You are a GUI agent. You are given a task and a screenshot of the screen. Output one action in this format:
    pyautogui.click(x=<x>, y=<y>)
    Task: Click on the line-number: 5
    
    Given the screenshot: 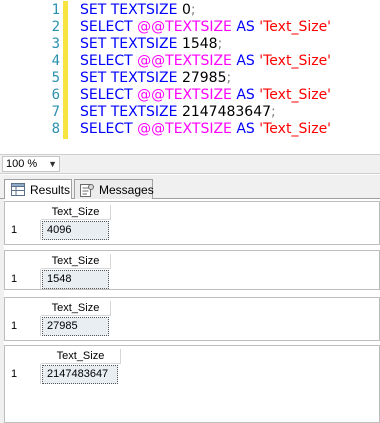 What is the action you would take?
    pyautogui.click(x=55, y=78)
    